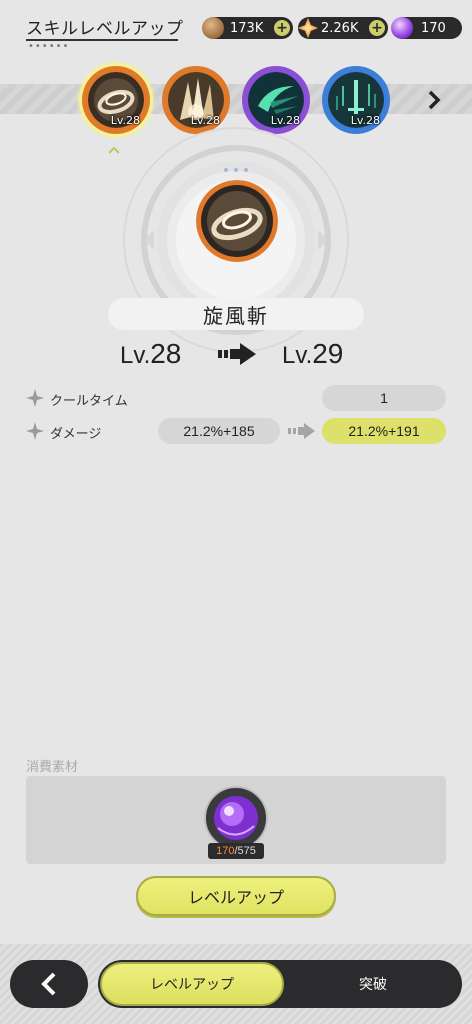  Describe the element at coordinates (236, 398) in the screenshot. I see `stat-row-cooldown: クールタイム 1` at that location.